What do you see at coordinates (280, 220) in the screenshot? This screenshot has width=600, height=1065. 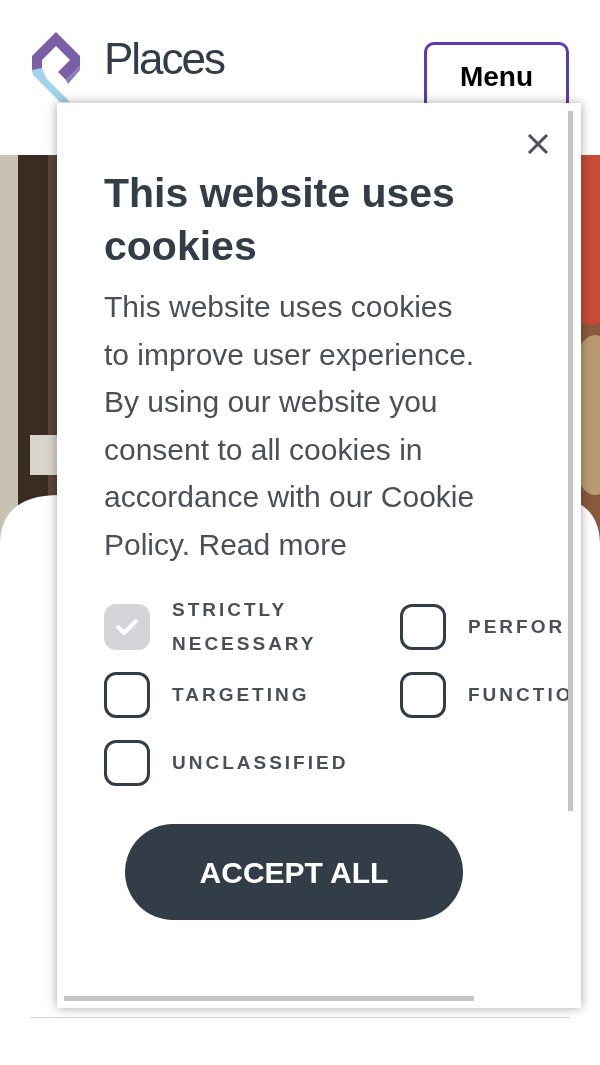 I see `dialog-title: This website uses cookies` at bounding box center [280, 220].